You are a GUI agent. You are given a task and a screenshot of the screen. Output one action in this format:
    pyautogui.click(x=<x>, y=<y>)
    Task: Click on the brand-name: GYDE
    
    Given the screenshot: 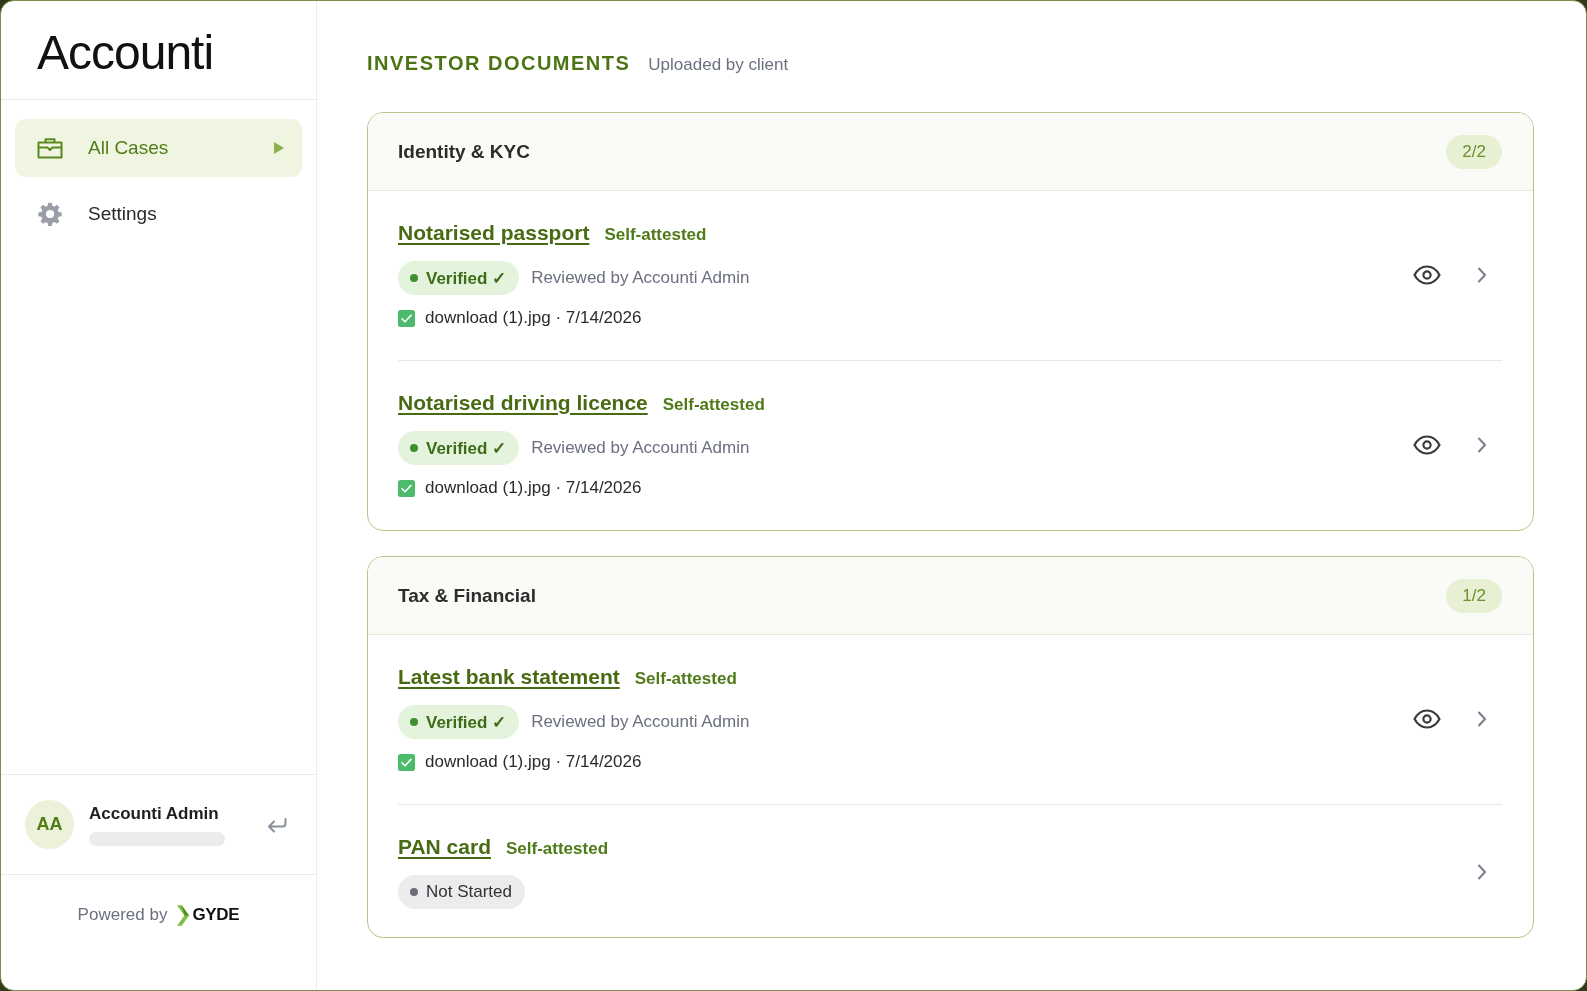 What is the action you would take?
    pyautogui.click(x=216, y=915)
    